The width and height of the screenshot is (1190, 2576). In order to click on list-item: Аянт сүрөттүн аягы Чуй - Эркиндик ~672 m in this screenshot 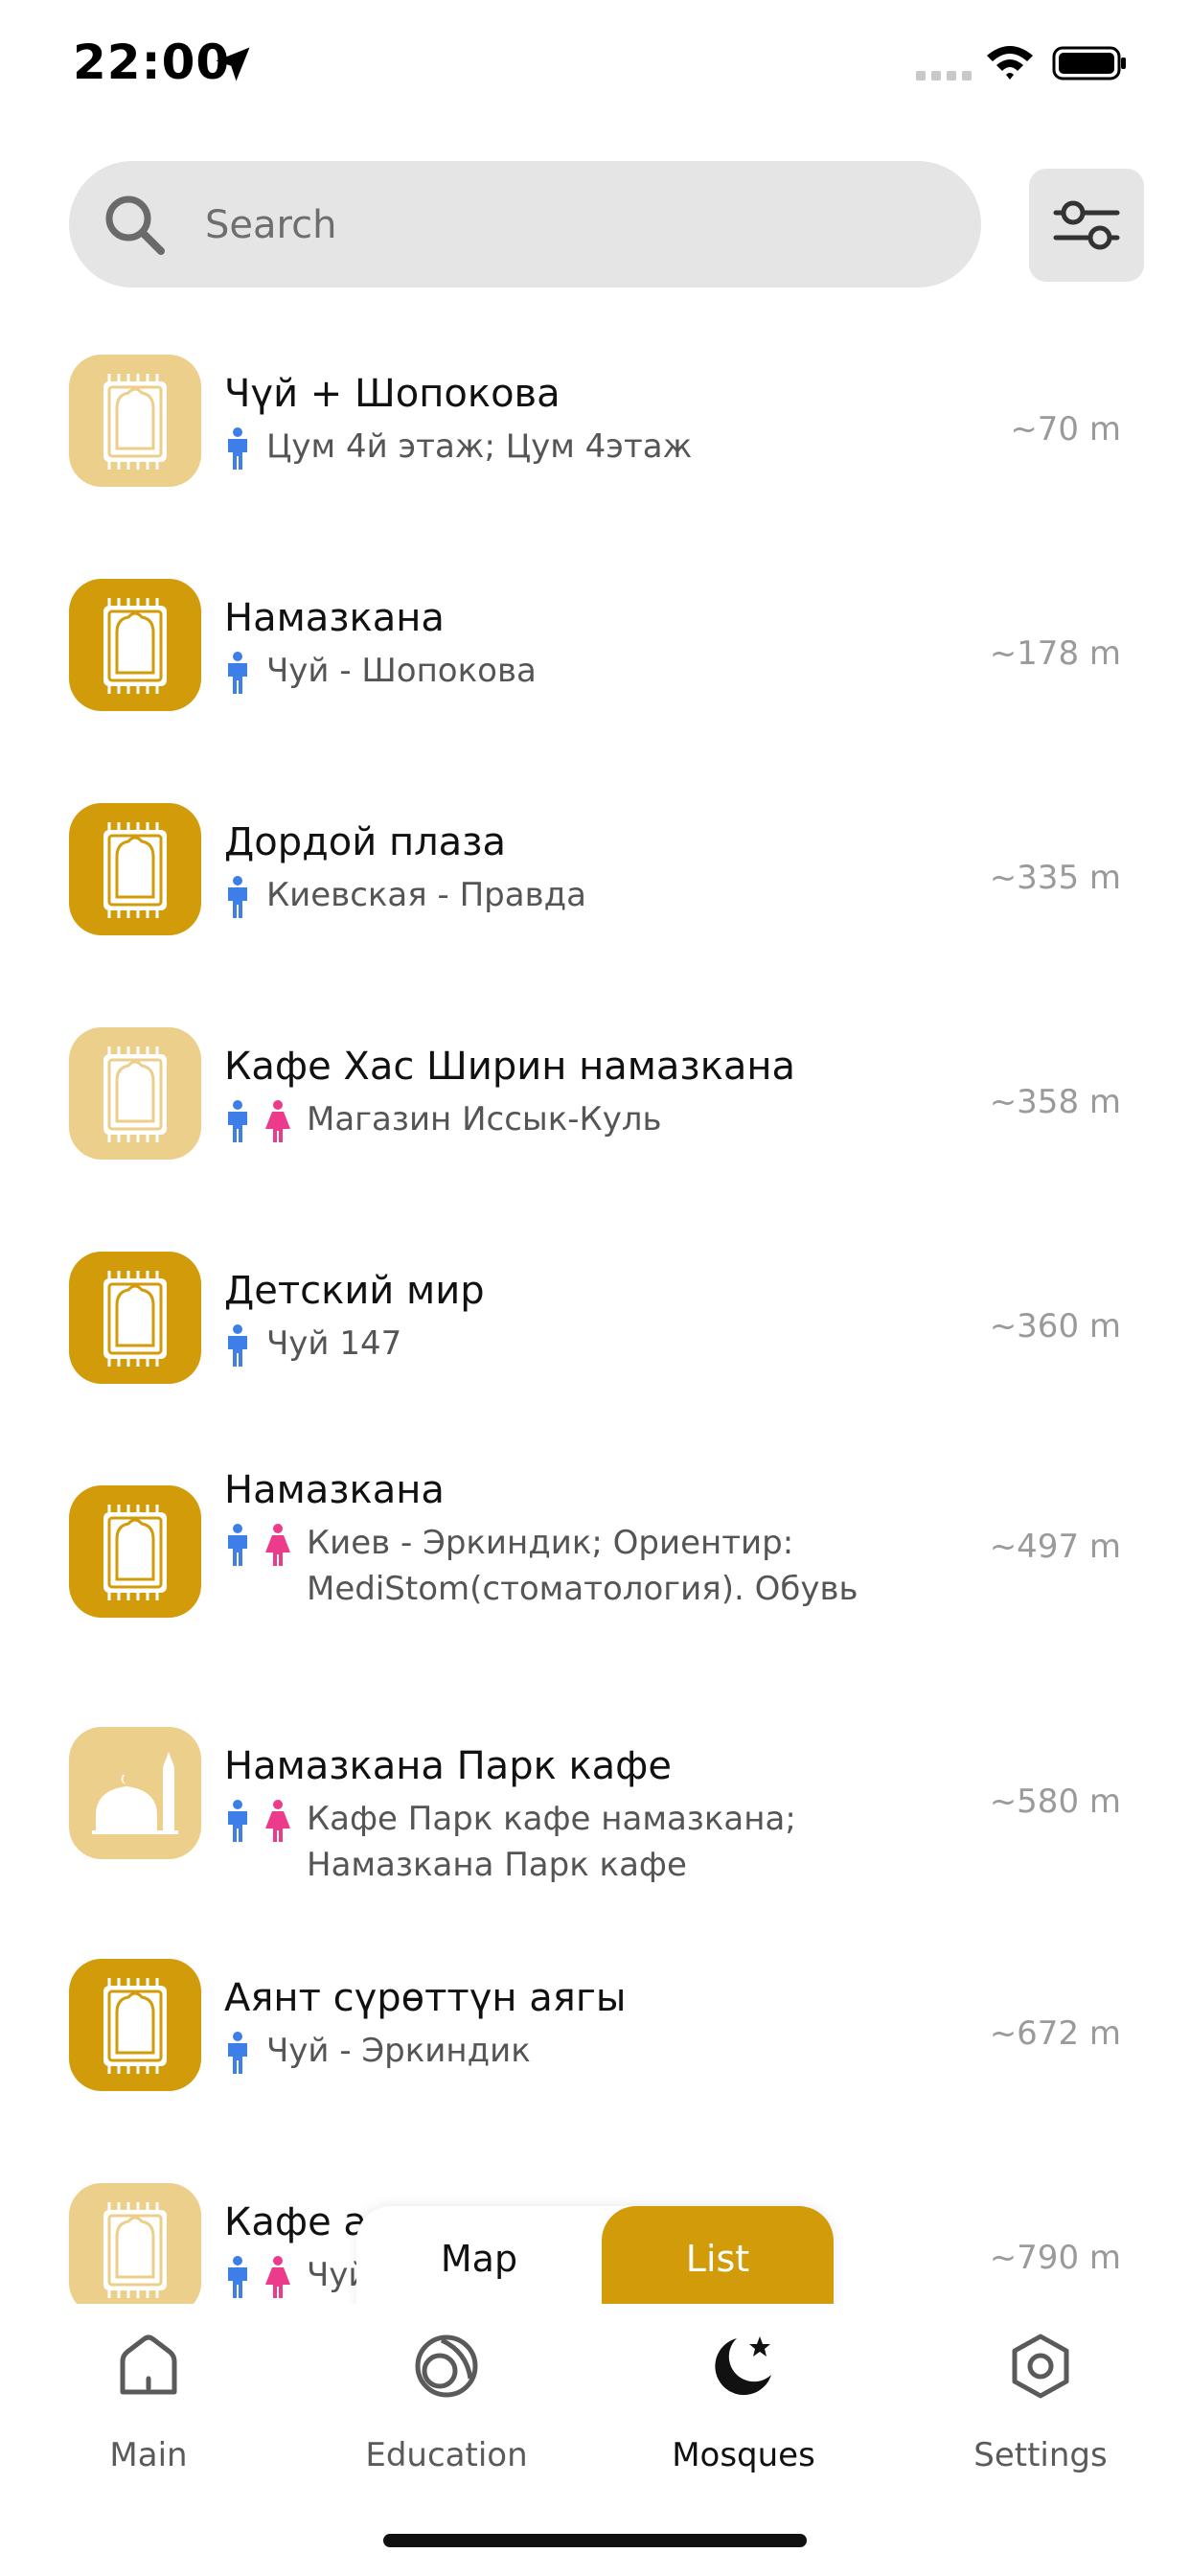, I will do `click(595, 2059)`.